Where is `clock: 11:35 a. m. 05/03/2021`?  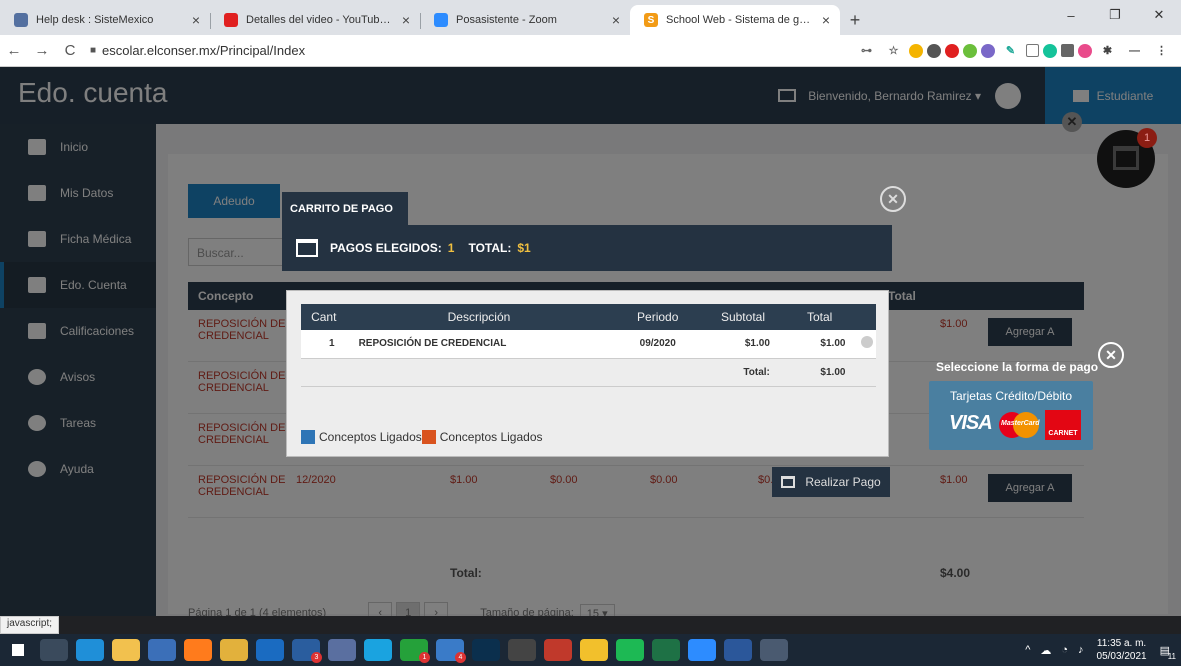
clock: 11:35 a. m. 05/03/2021 is located at coordinates (1122, 650).